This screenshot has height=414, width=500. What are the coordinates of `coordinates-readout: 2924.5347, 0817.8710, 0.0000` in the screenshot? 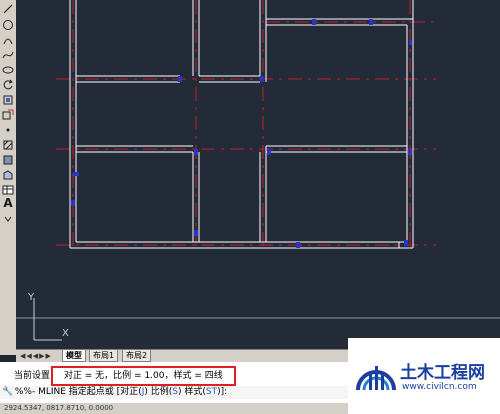 It's located at (59, 408).